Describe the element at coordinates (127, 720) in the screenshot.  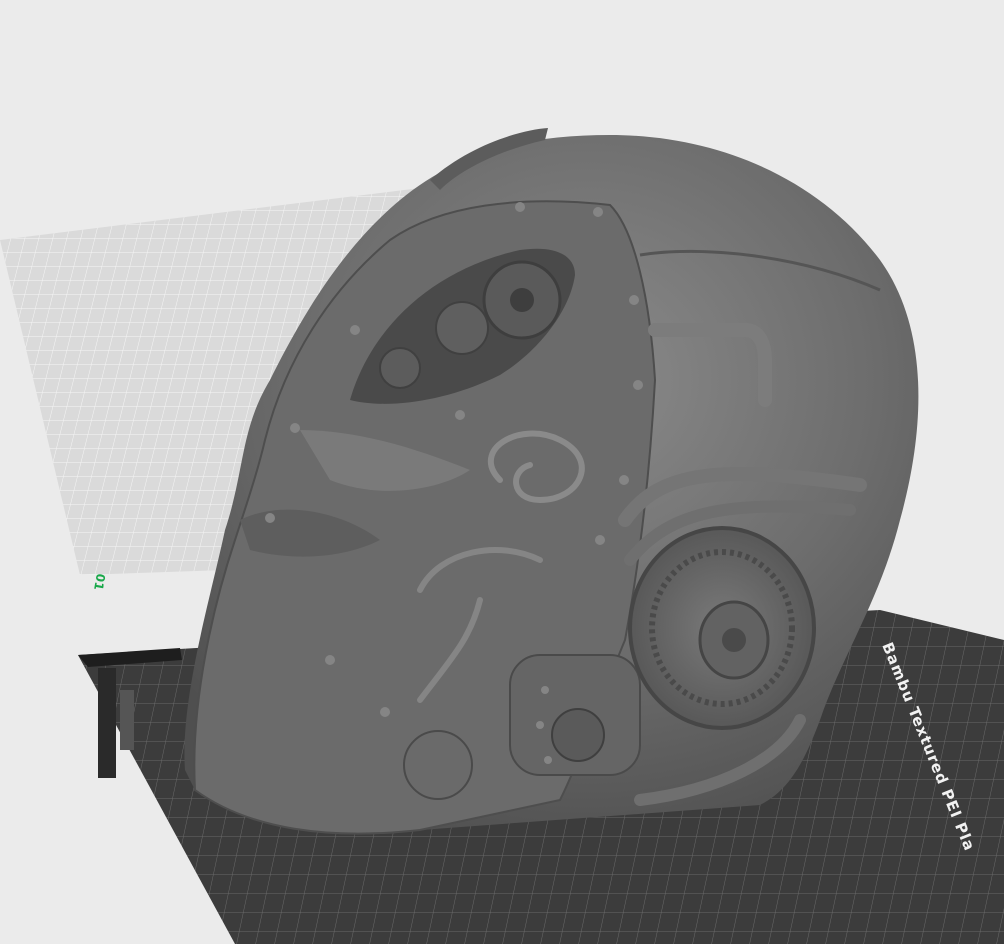
I see `plate-clip-inner` at that location.